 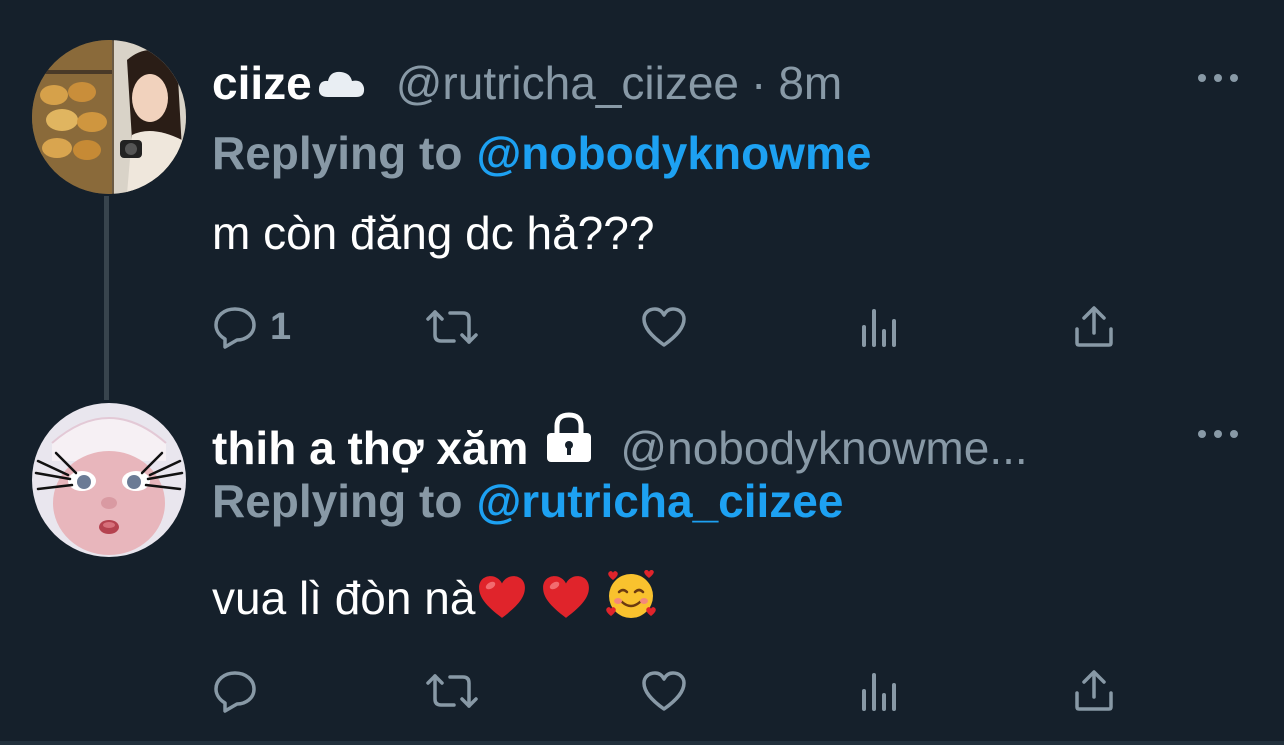 I want to click on tweet-text-line: vua lì đòn nà, so click(x=434, y=597).